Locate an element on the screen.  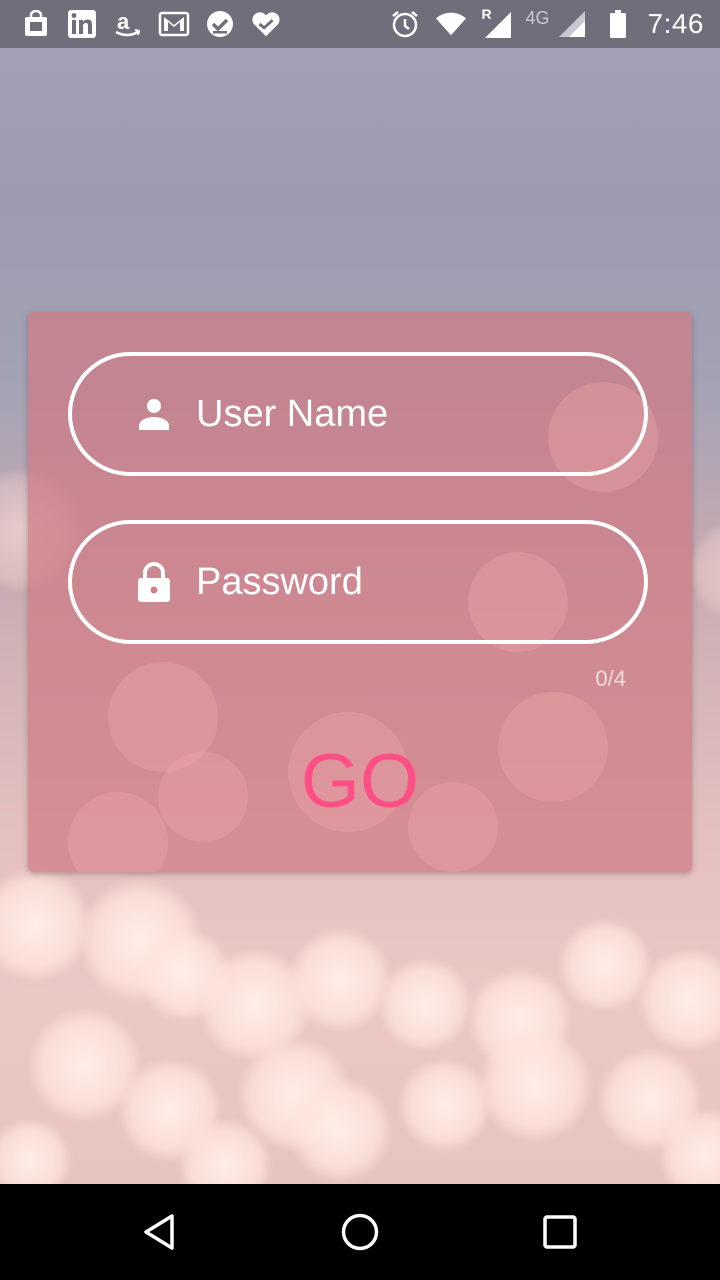
amazon-icon: a is located at coordinates (128, 24).